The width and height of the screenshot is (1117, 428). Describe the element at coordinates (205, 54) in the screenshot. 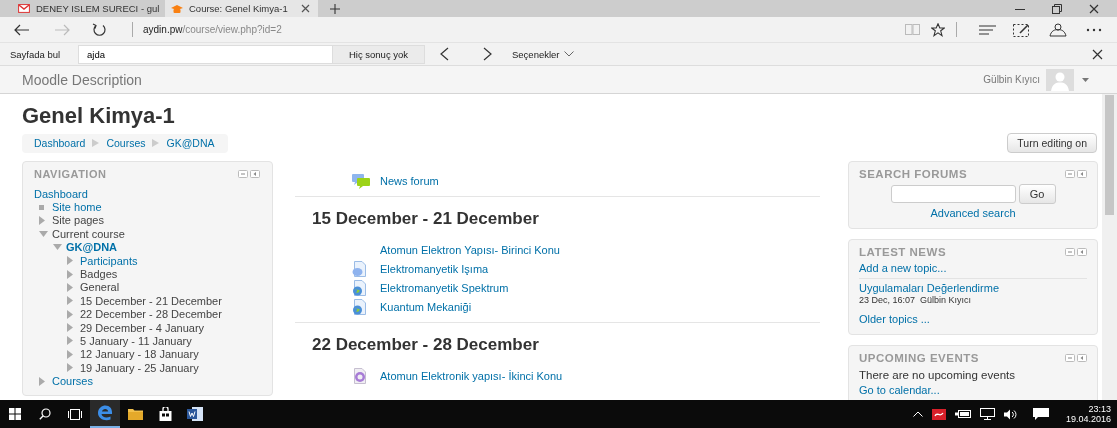

I see `find-field: ajda` at that location.